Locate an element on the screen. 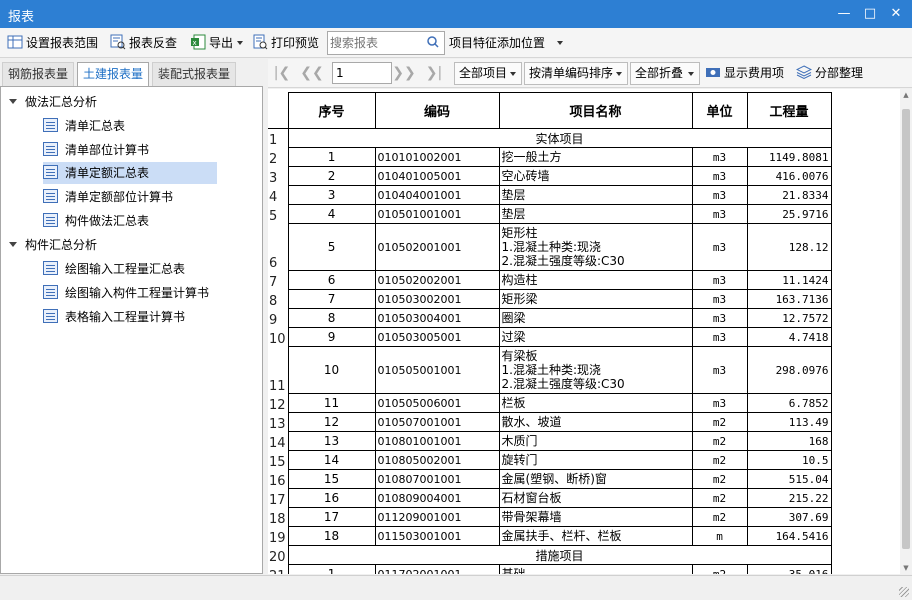 This screenshot has width=912, height=600. arrange-button: 分部整理 is located at coordinates (829, 73).